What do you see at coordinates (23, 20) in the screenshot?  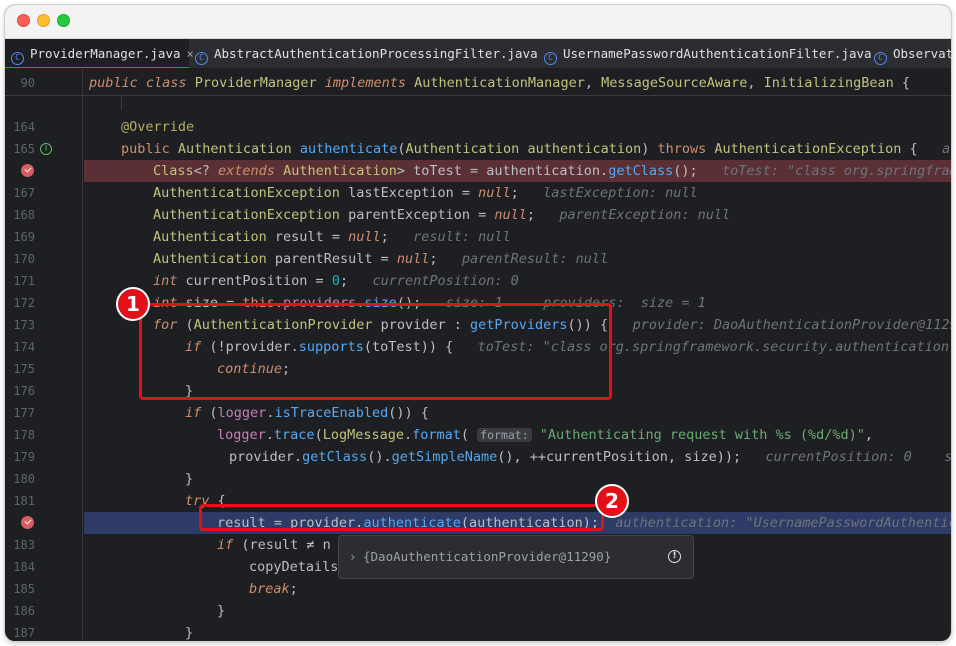 I see `close-window-button` at bounding box center [23, 20].